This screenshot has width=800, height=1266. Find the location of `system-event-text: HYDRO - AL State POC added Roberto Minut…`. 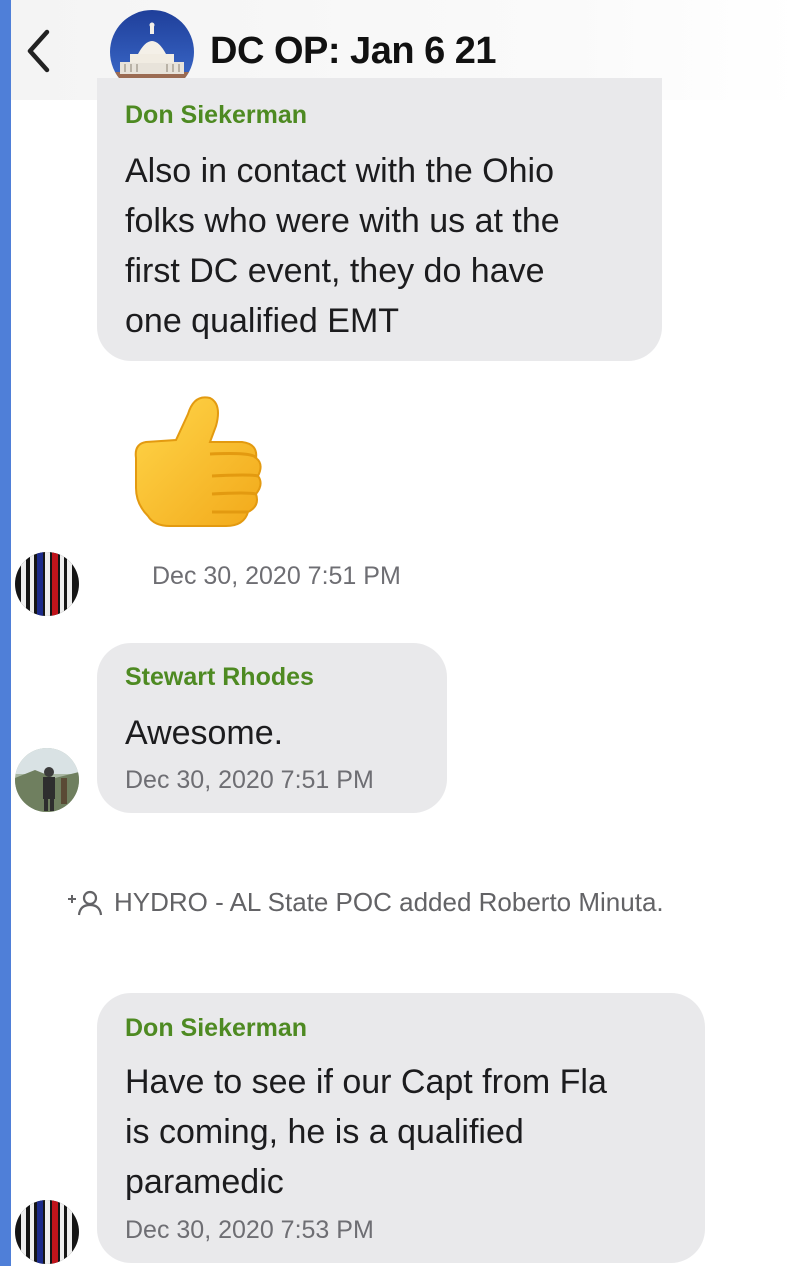

system-event-text: HYDRO - AL State POC added Roberto Minut… is located at coordinates (389, 902).